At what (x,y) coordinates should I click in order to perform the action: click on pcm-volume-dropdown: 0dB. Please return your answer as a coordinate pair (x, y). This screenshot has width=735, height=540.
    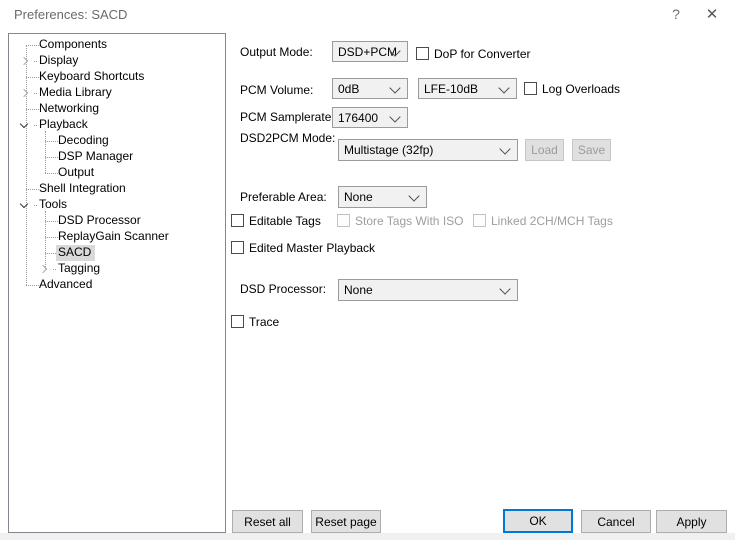
    Looking at the image, I should click on (370, 88).